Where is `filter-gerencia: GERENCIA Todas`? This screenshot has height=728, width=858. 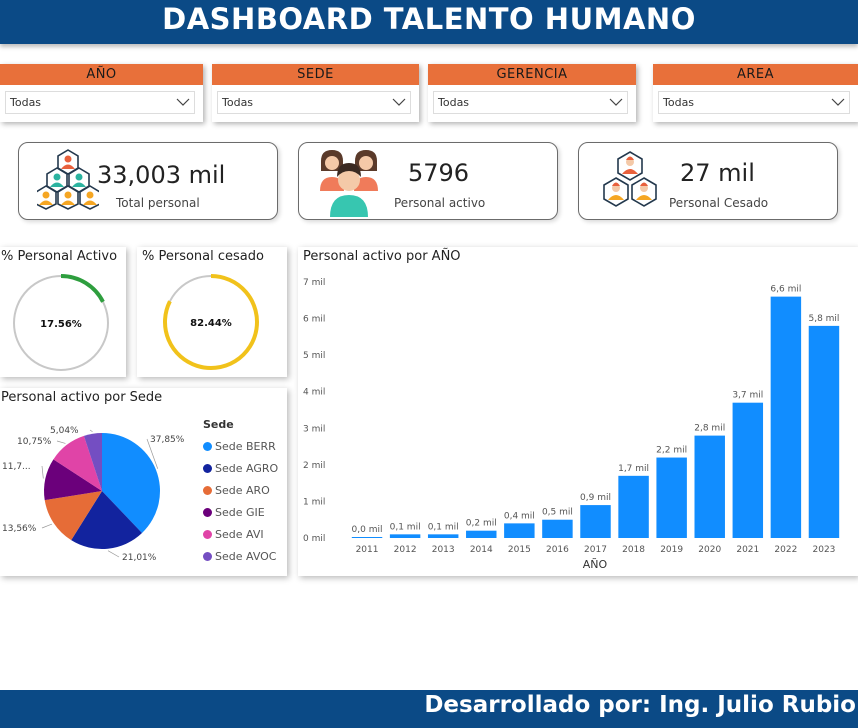
filter-gerencia: GERENCIA Todas is located at coordinates (532, 93).